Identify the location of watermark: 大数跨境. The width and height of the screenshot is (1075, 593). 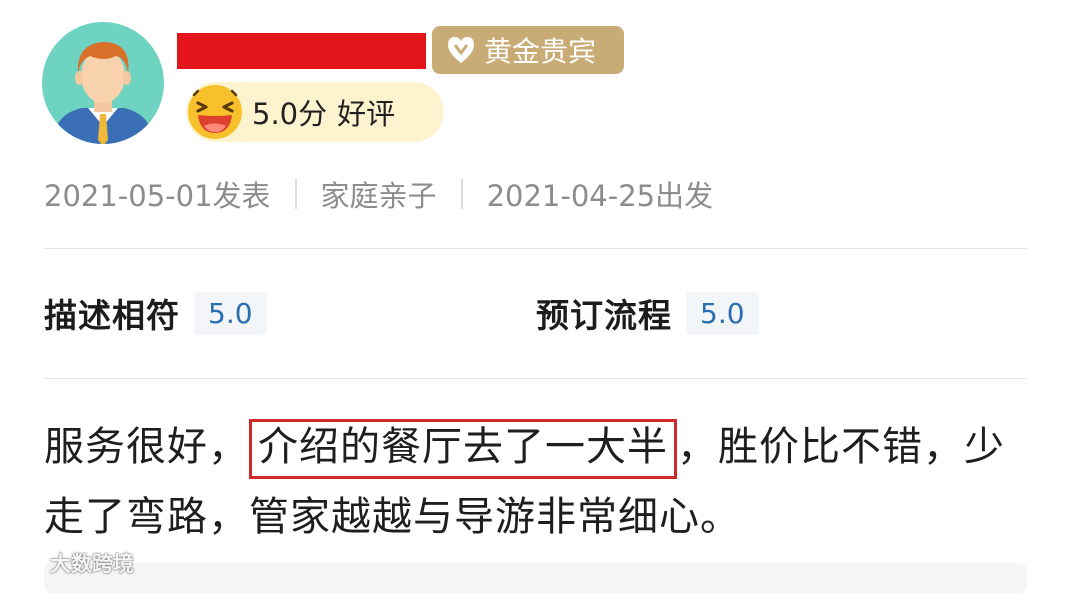
(70, 563).